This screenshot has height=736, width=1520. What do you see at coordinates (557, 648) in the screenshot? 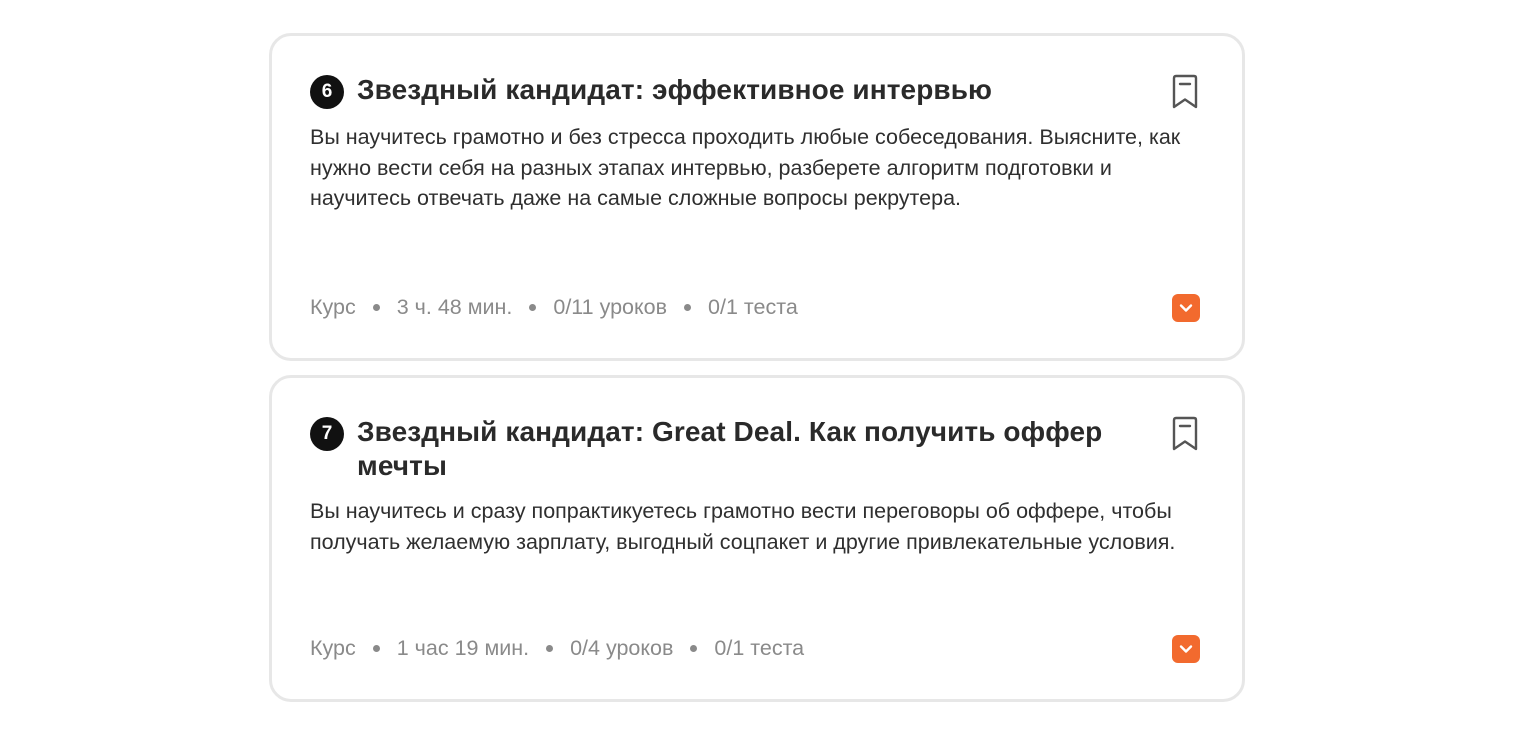
I see `course-meta: Курс 1 час 19 мин. 0/4 уроков 0/1 теста` at bounding box center [557, 648].